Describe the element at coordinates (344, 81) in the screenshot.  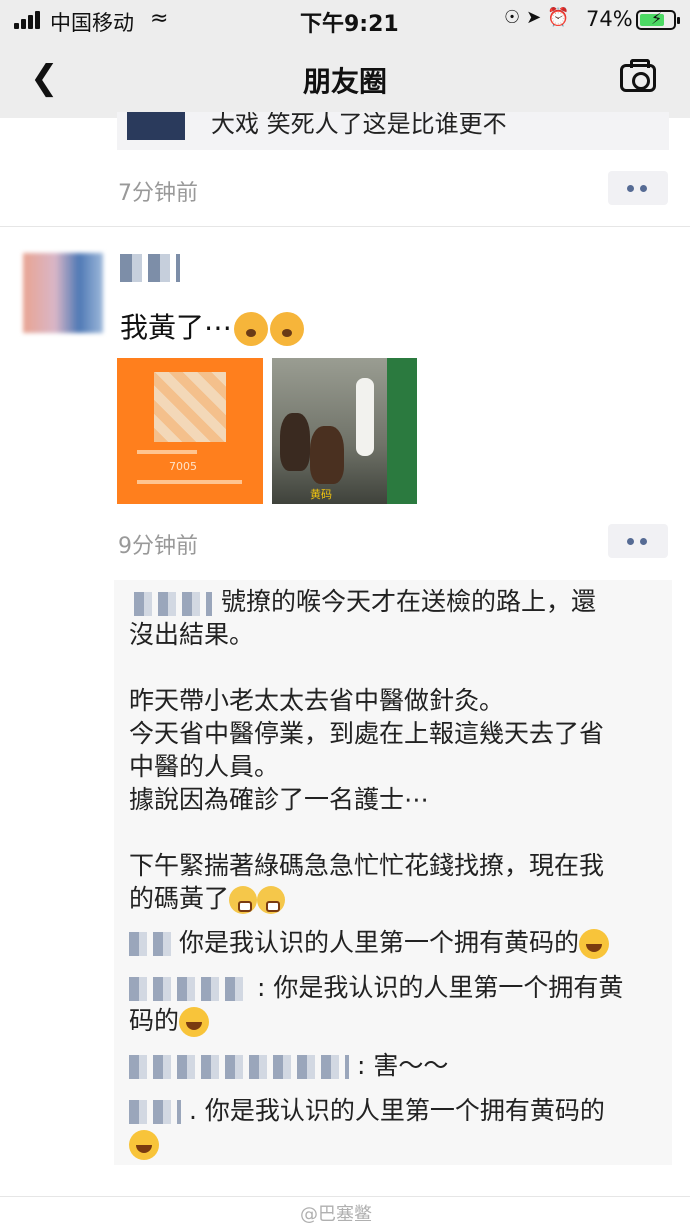
I see `page-title: 朋友圈` at that location.